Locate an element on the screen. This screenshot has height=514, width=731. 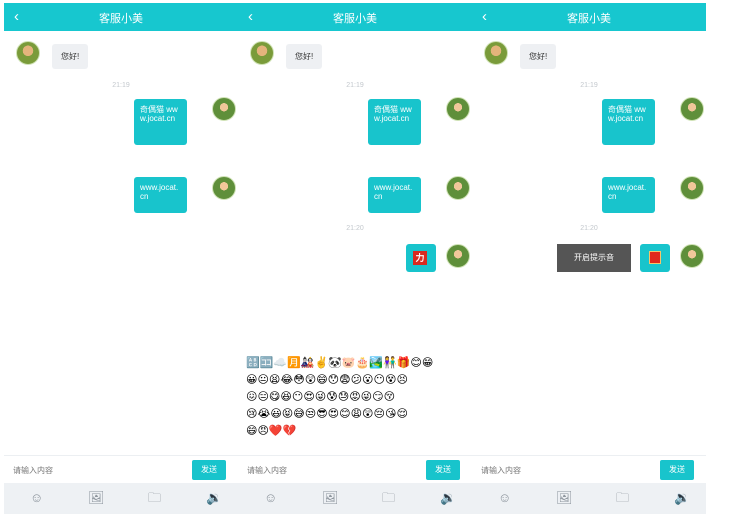
red-envelope-bubble is located at coordinates (655, 258).